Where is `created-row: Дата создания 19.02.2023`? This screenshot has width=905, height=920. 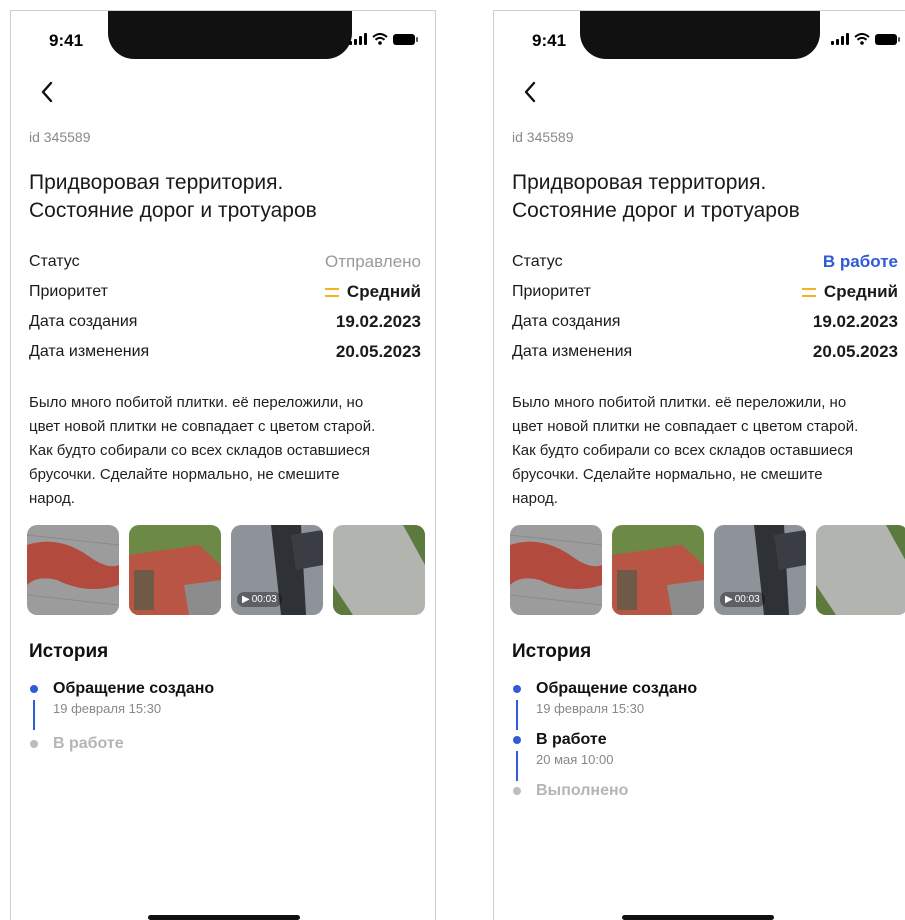
created-row: Дата создания 19.02.2023 is located at coordinates (705, 322).